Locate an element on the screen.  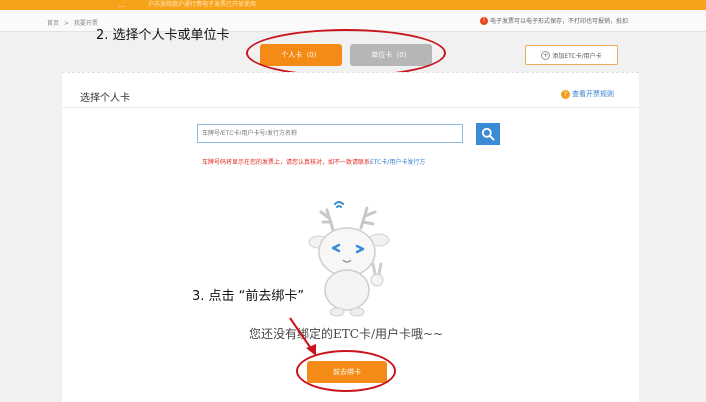
annotation-circle-bind is located at coordinates (346, 371).